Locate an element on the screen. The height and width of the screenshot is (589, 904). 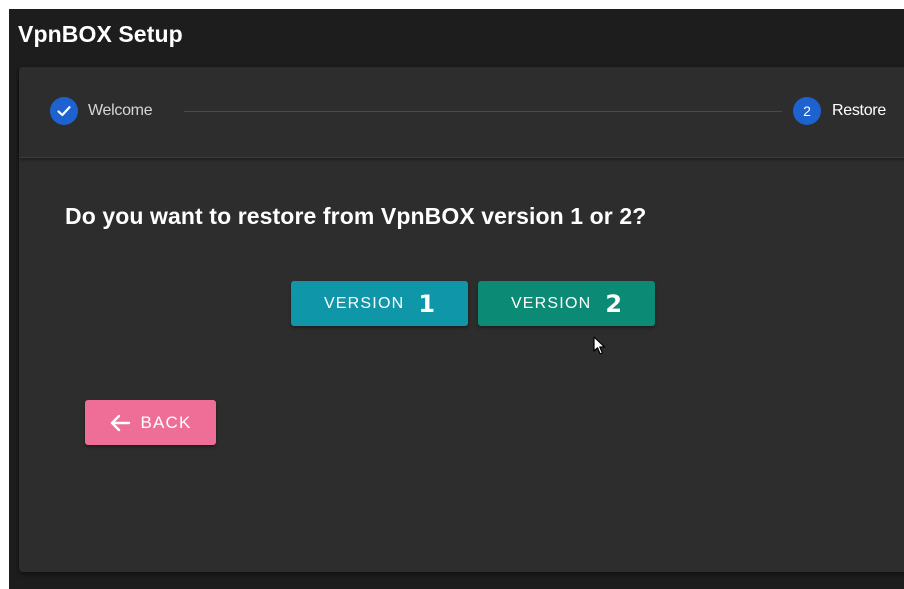
step-connector is located at coordinates (483, 111).